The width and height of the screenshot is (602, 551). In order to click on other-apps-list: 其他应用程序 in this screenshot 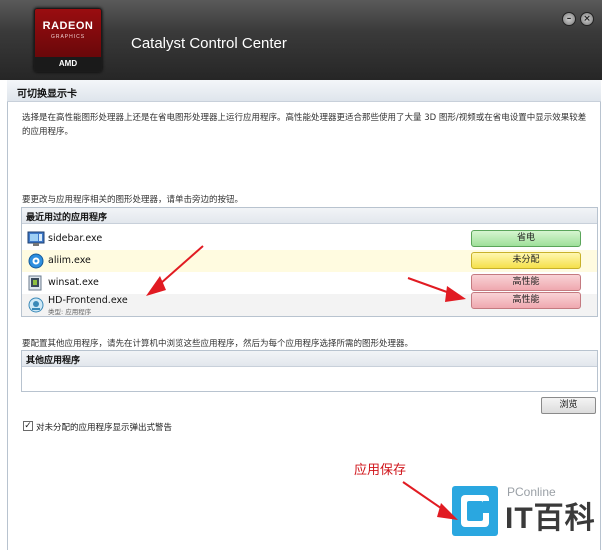, I will do `click(309, 371)`.